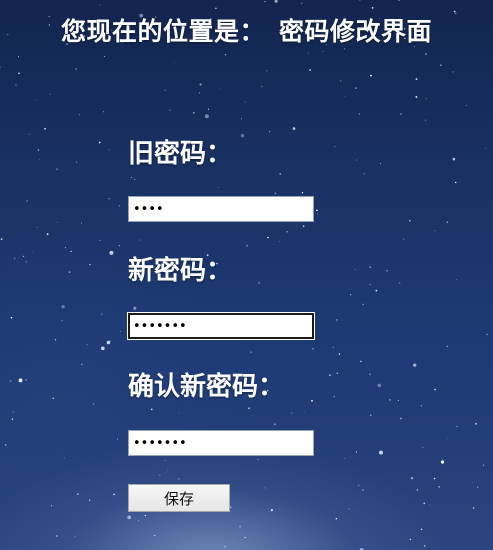 The width and height of the screenshot is (493, 550). I want to click on new-password-input, so click(221, 326).